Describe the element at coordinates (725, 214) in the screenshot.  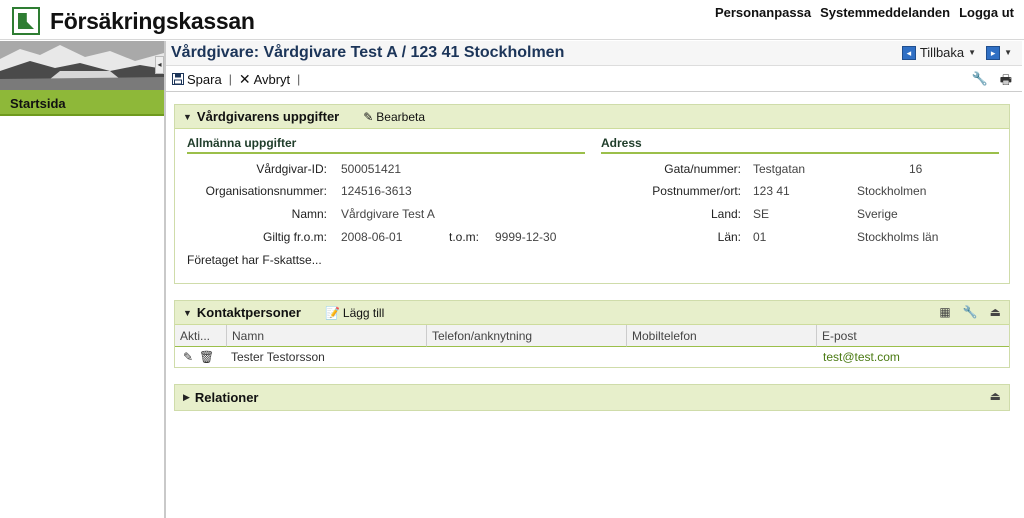
I see `country-label: Land:` at that location.